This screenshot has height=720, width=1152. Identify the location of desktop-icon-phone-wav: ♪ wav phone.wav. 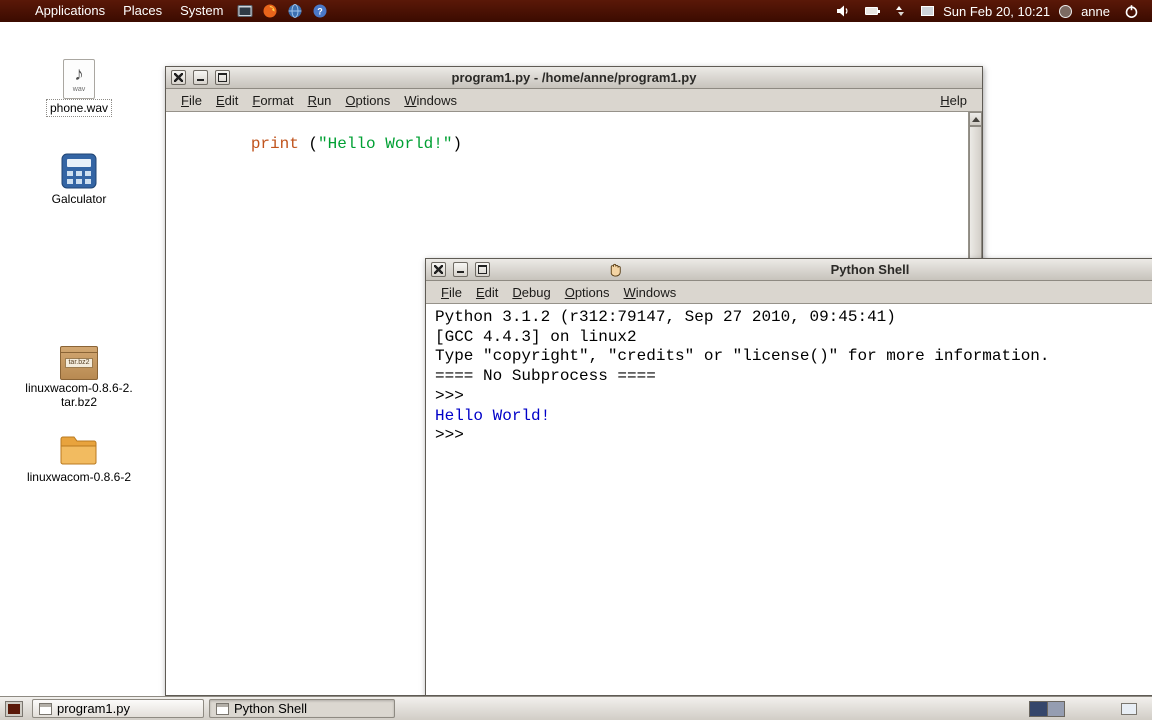
(79, 86).